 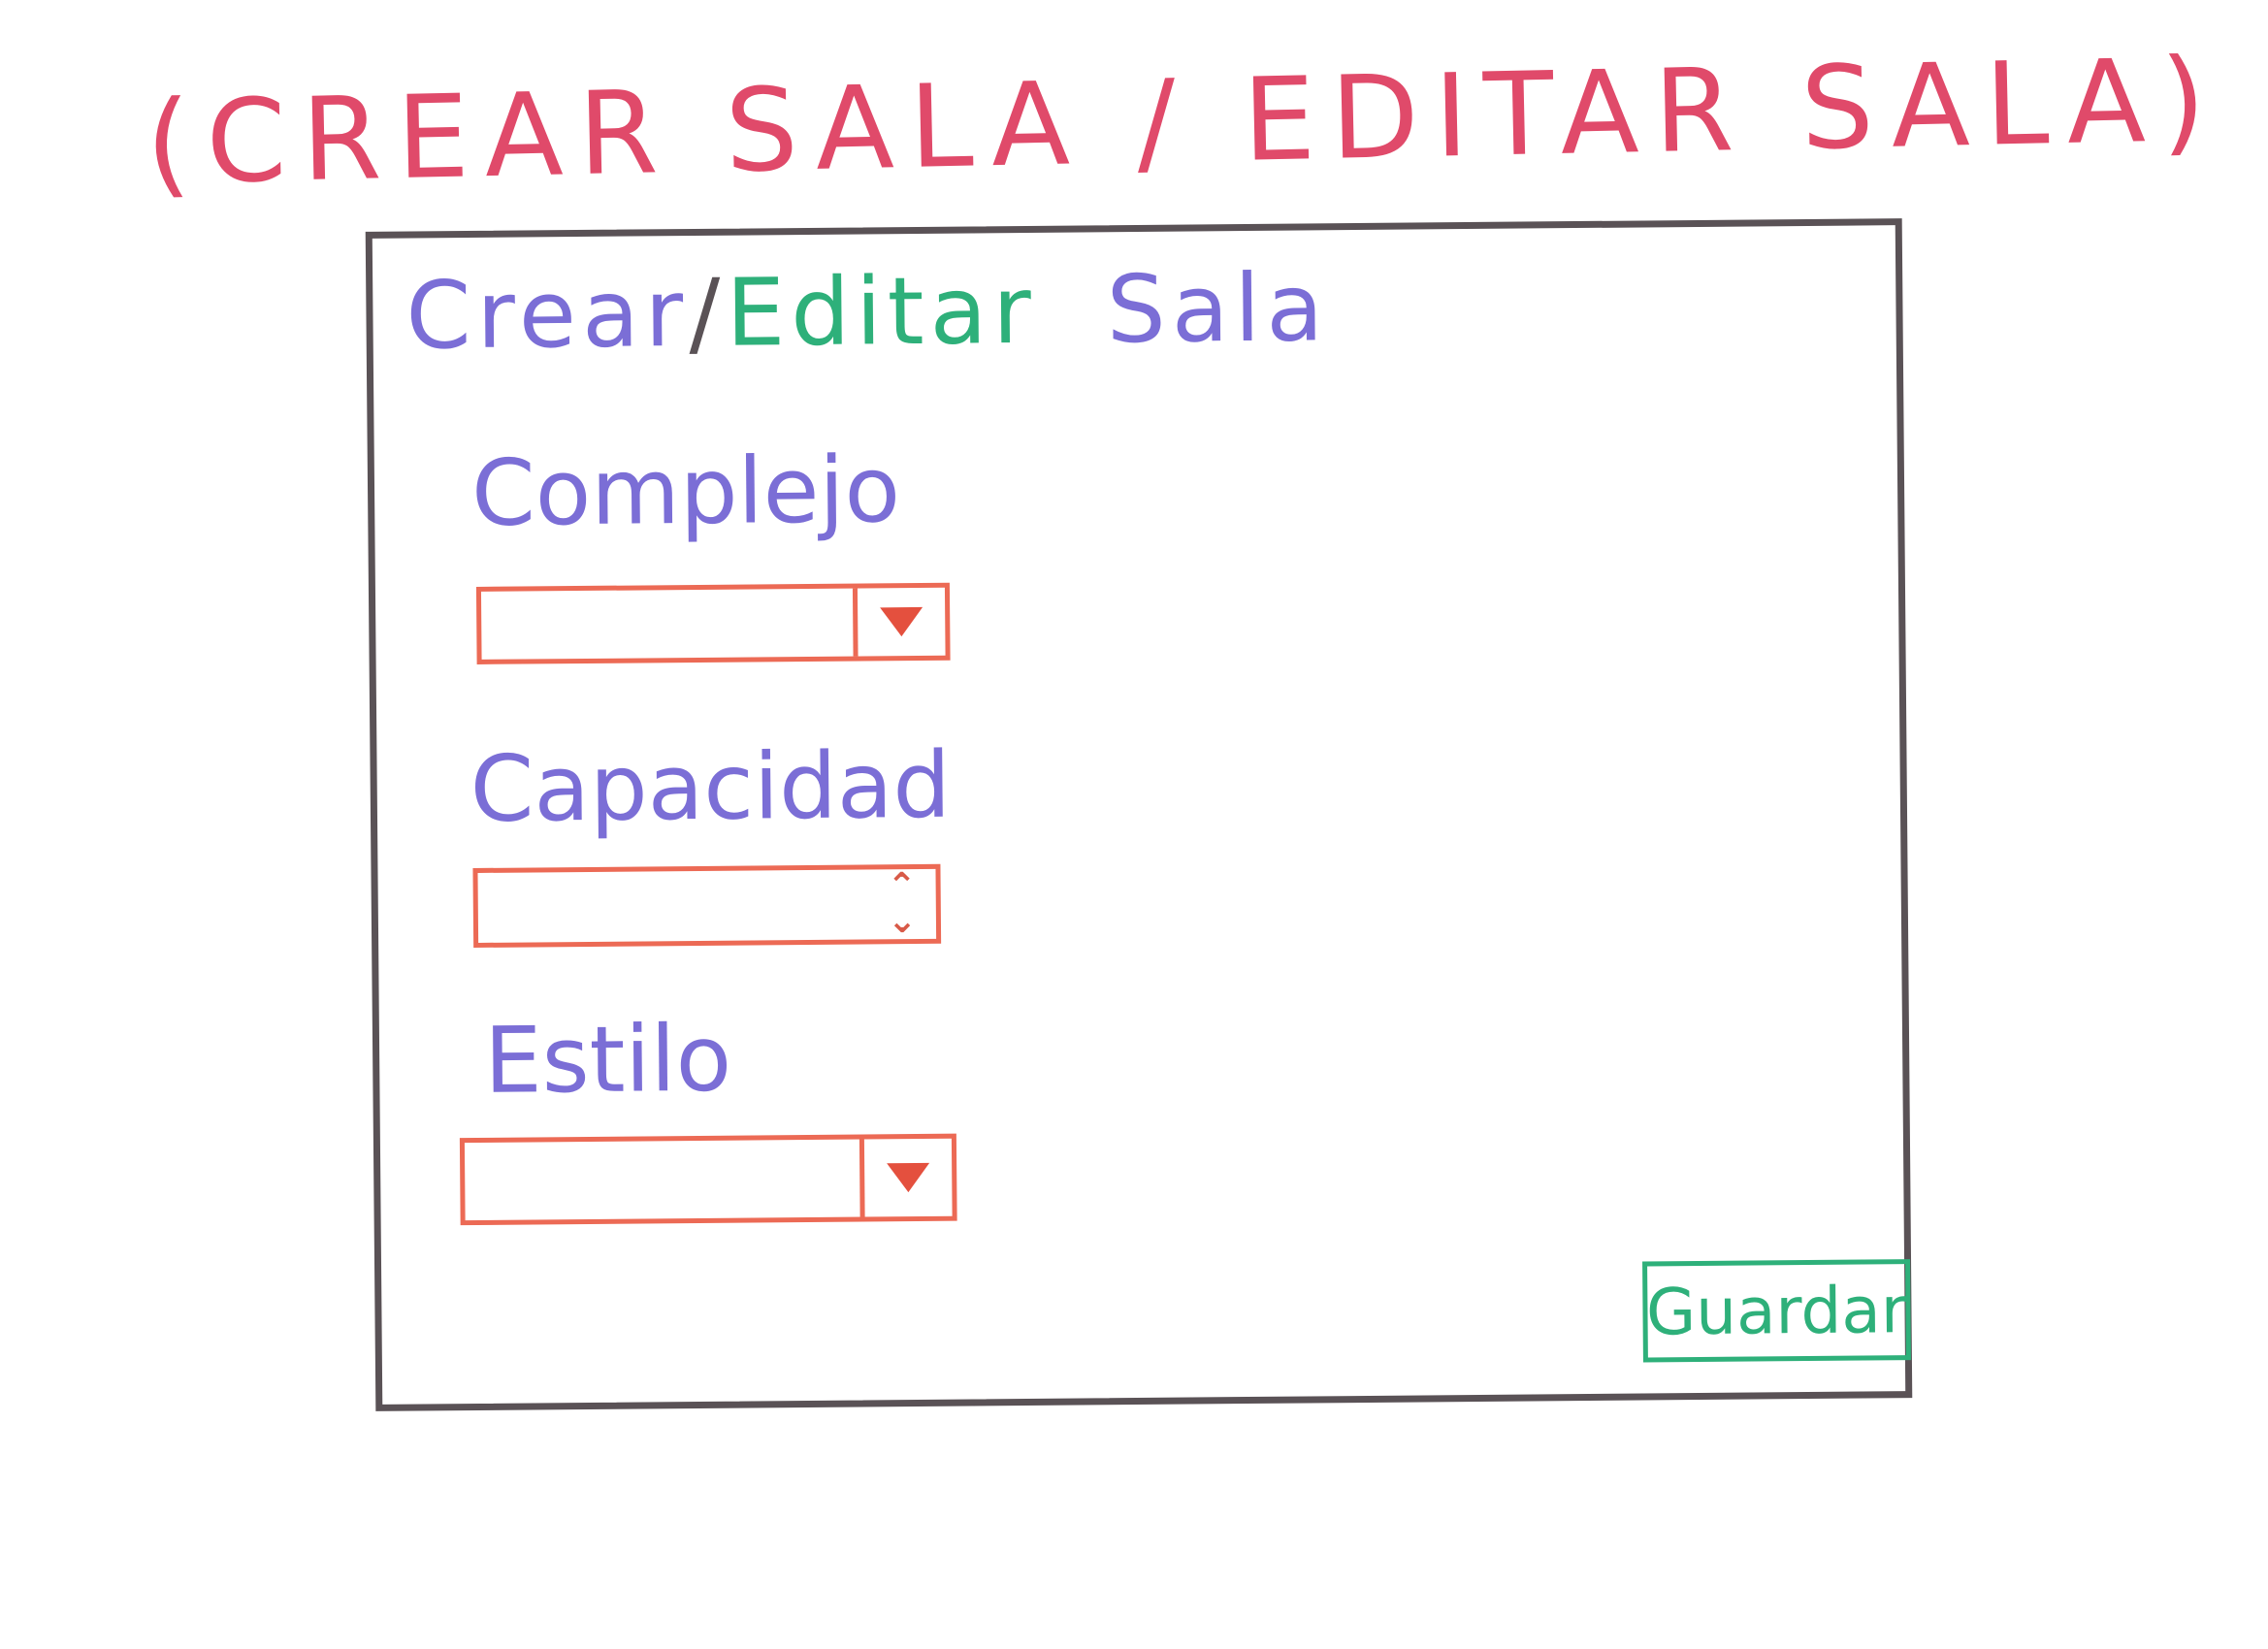 I want to click on complejo-select, so click(x=713, y=623).